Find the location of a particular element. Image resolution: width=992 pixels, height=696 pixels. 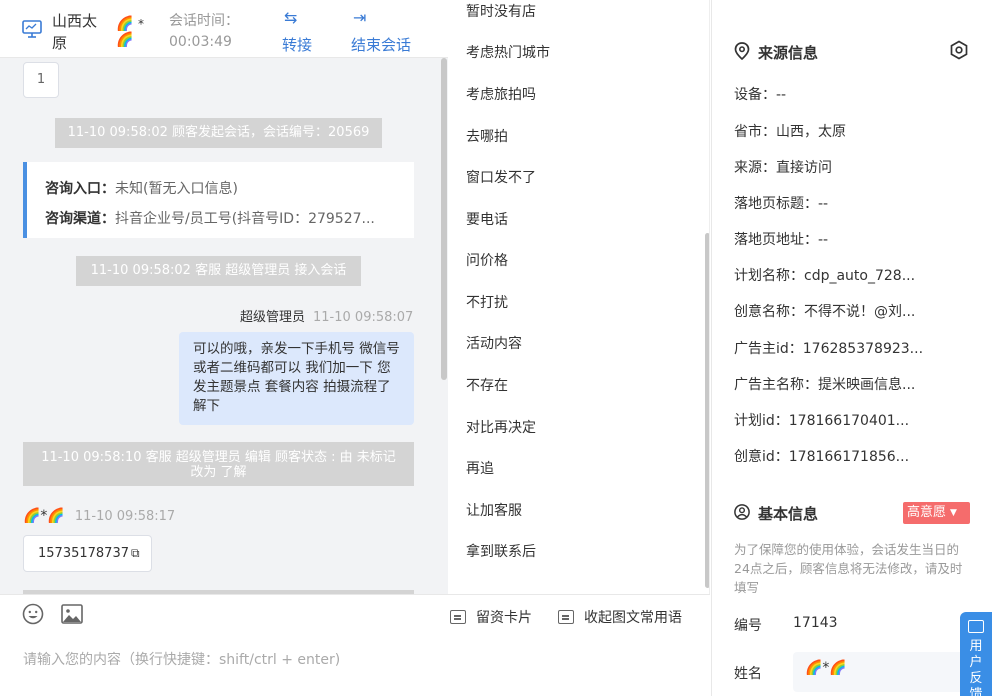

agent-message-meta: 超级管理员 11-10 09:58:07 is located at coordinates (326, 315).